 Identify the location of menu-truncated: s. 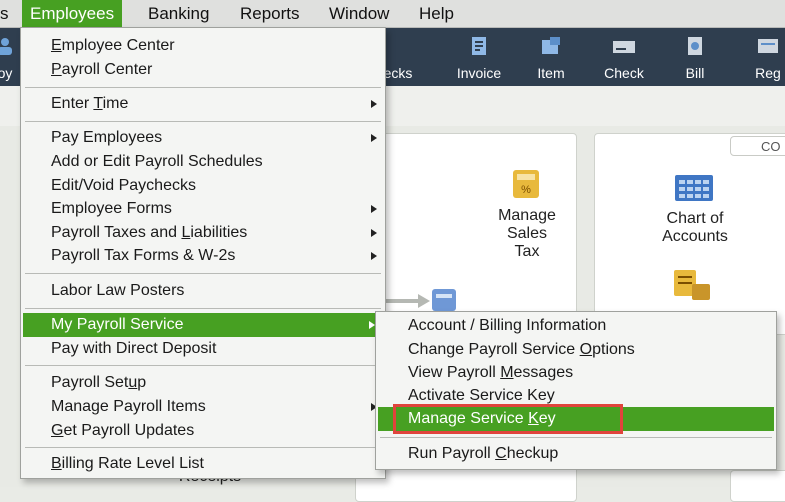
(4, 13).